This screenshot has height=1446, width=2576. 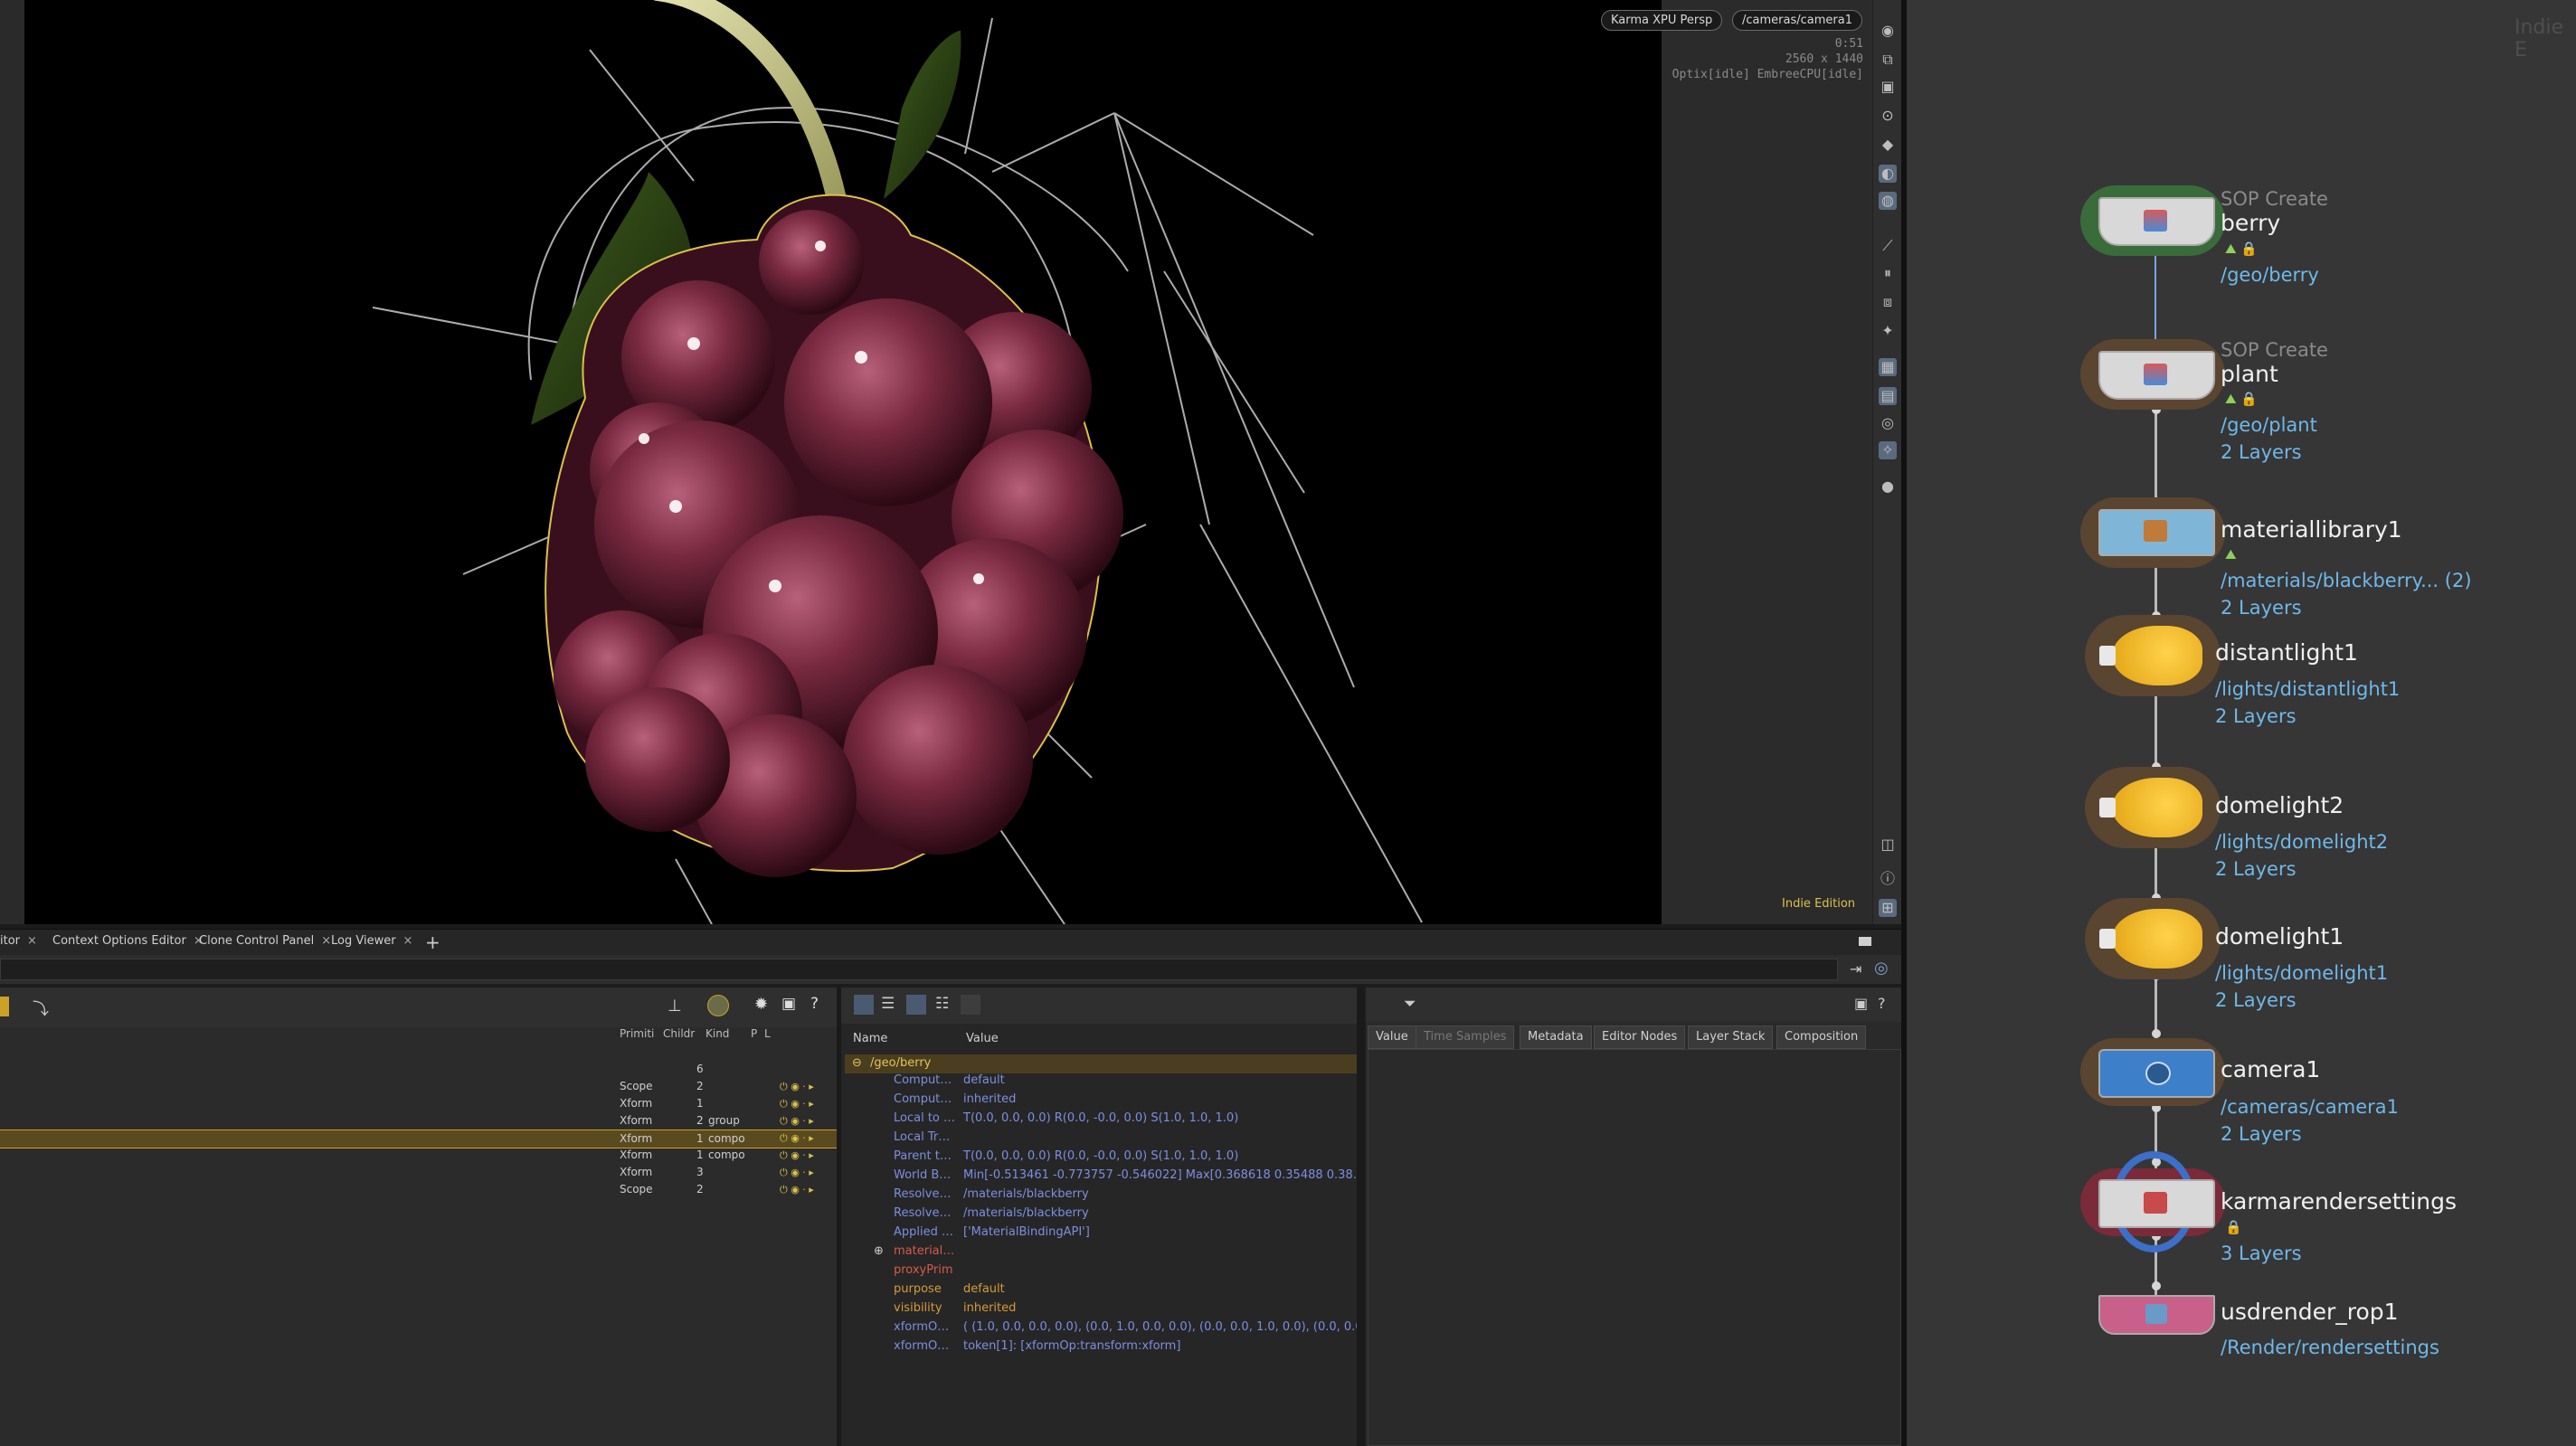 I want to click on tab-value: Value, so click(x=1392, y=1037).